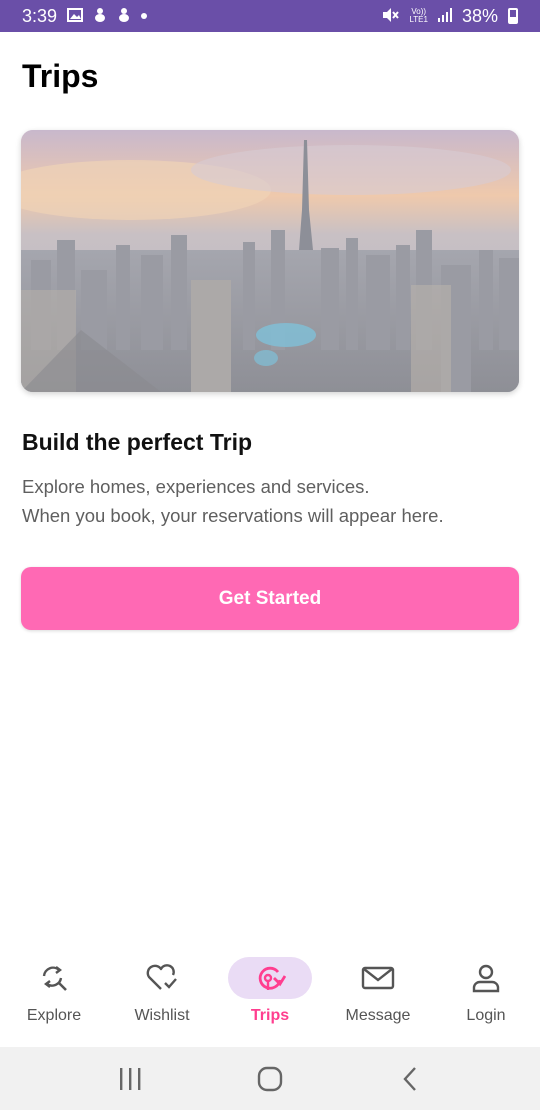 This screenshot has width=540, height=1110. I want to click on nav-item-login: Login, so click(486, 996).